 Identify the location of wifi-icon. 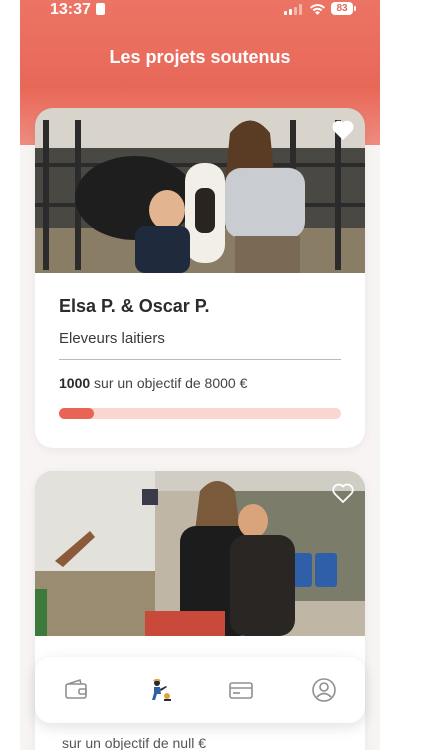
(317, 9).